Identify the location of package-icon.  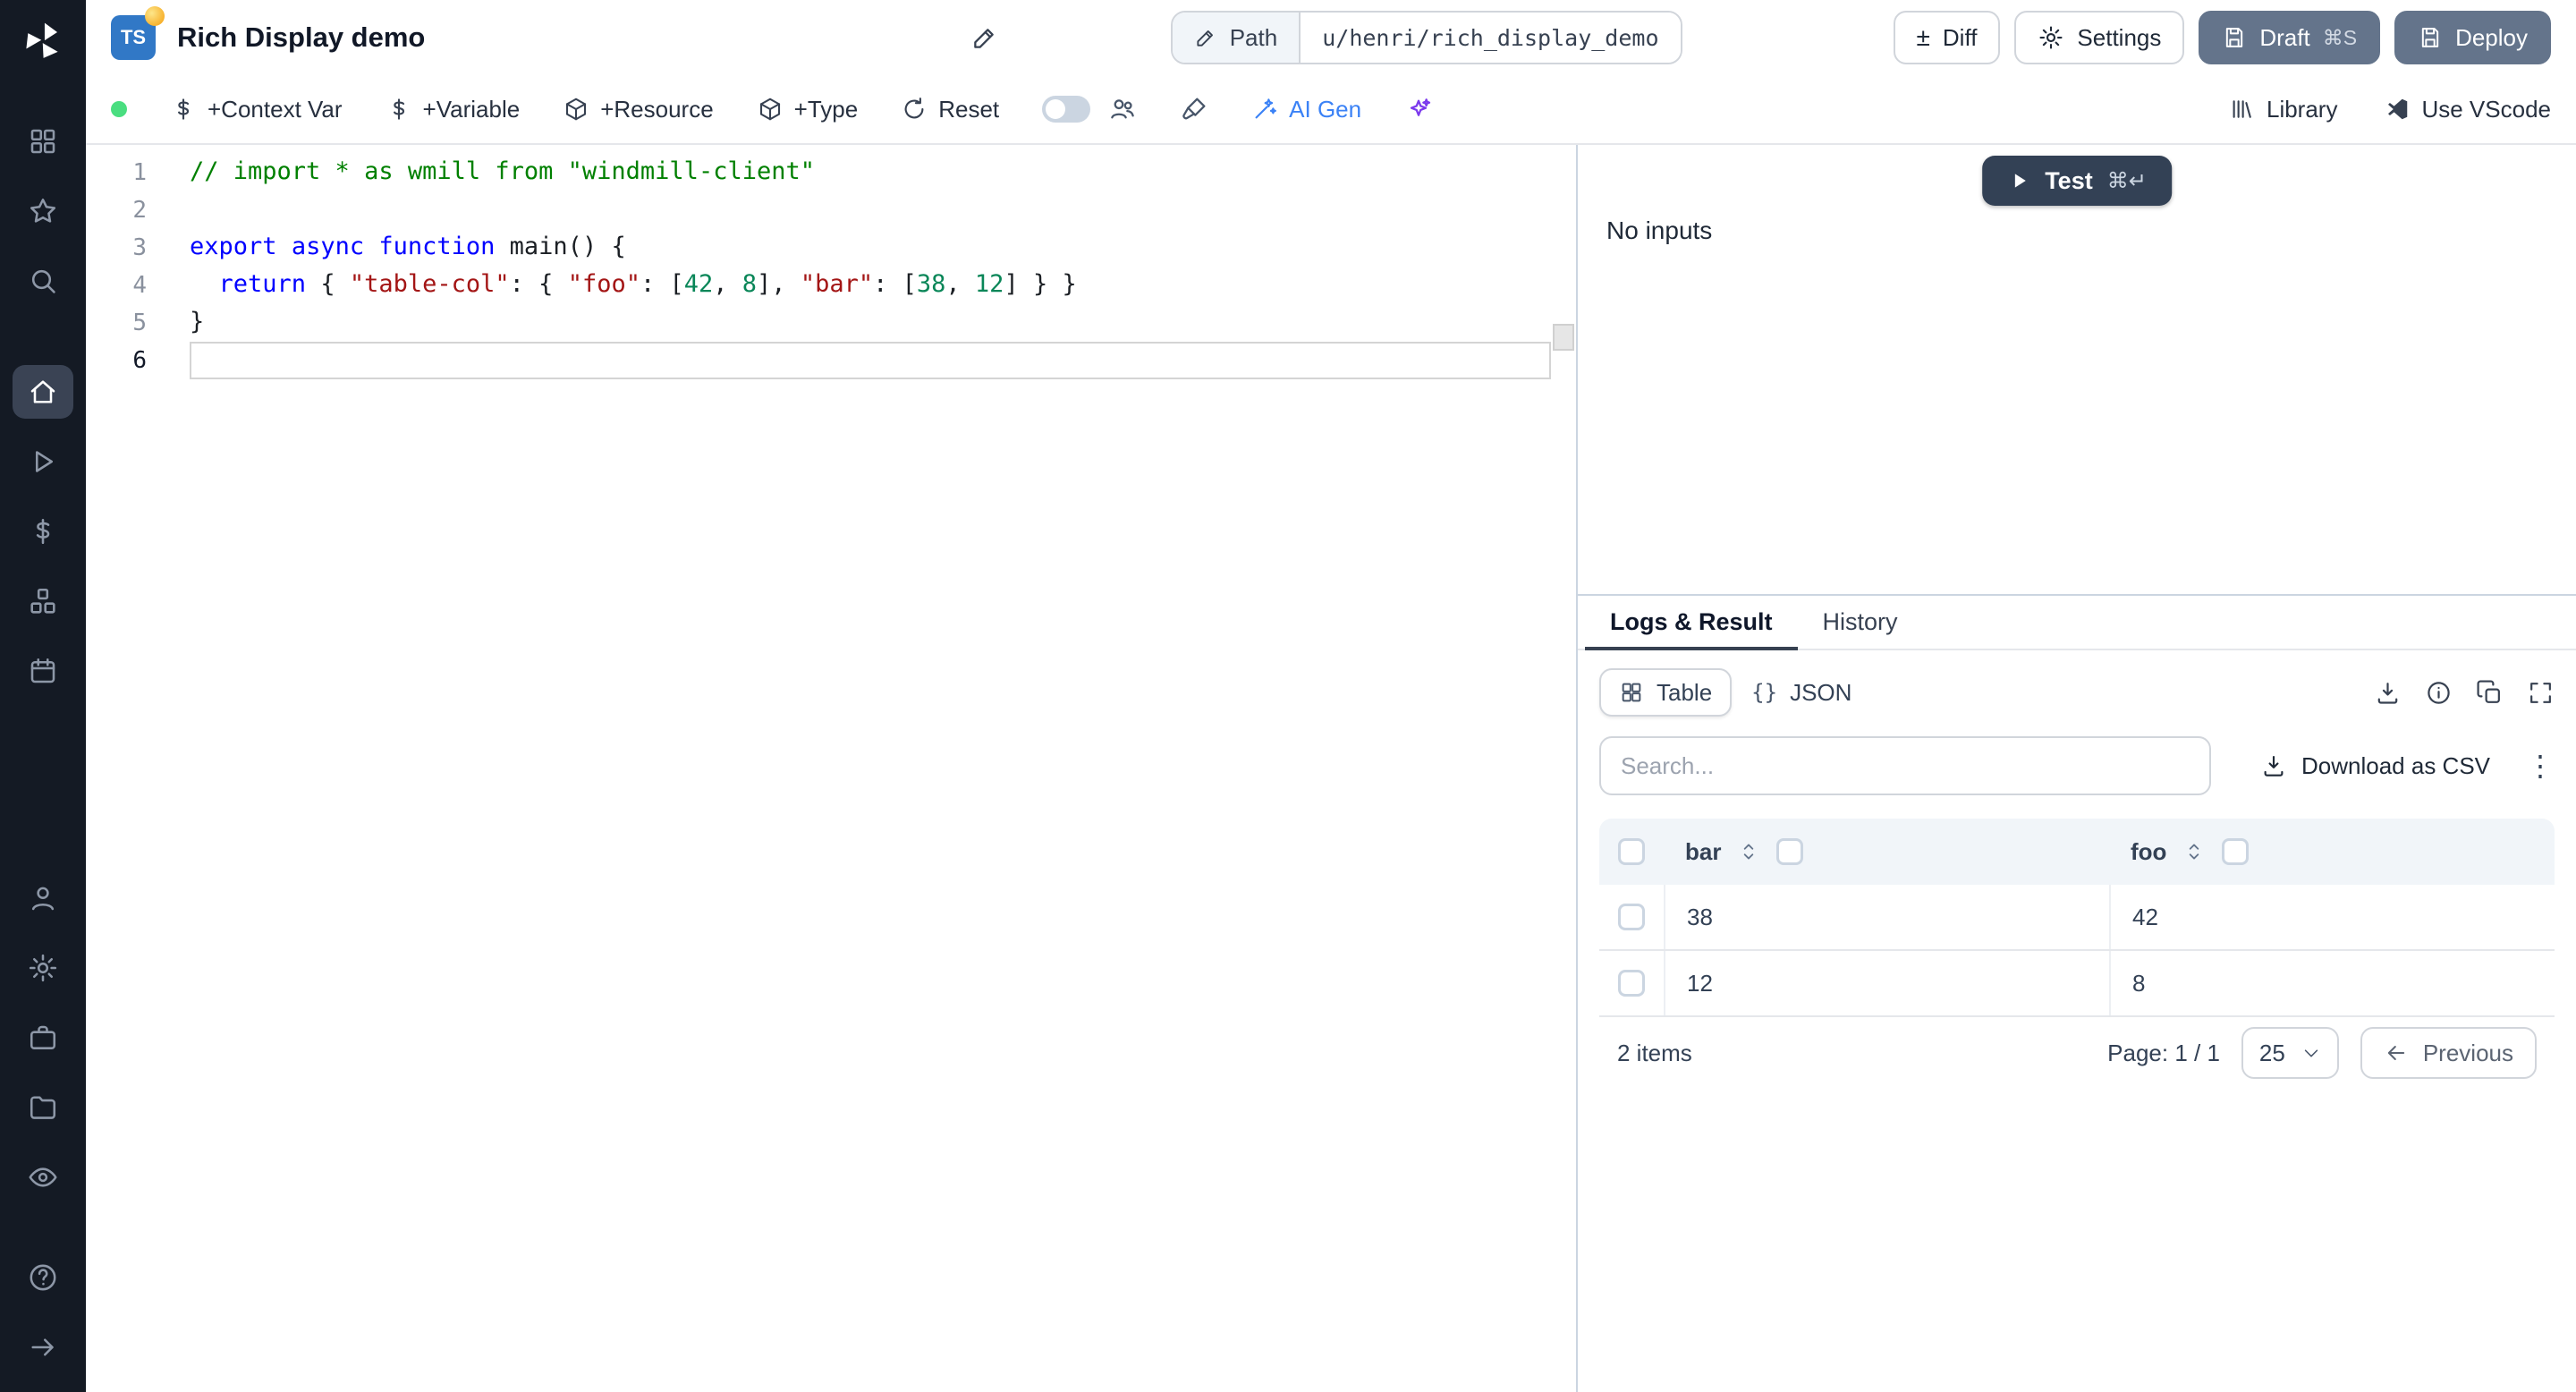
(769, 109).